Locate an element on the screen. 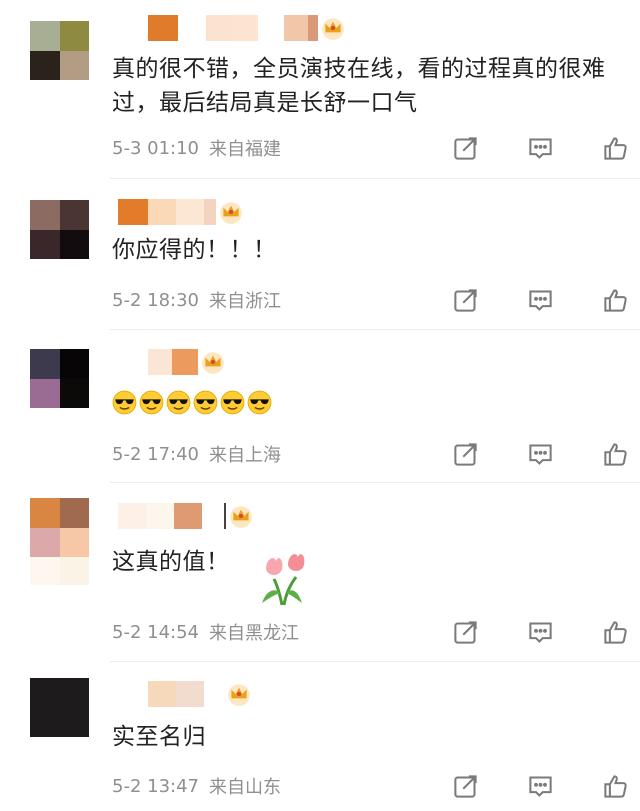  comment-location: 来自山东 is located at coordinates (245, 787).